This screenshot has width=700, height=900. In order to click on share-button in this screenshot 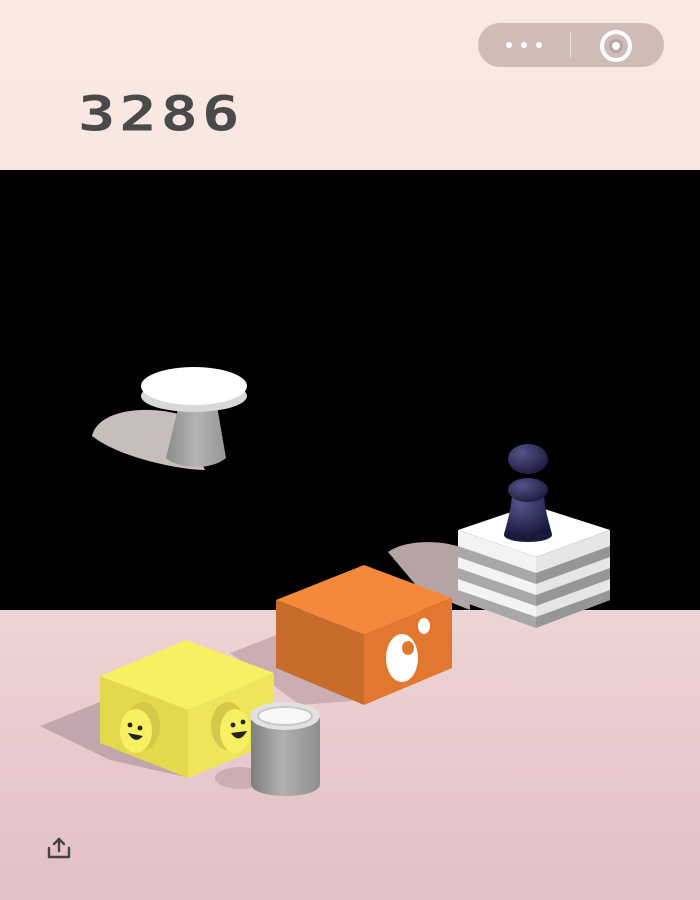, I will do `click(59, 849)`.